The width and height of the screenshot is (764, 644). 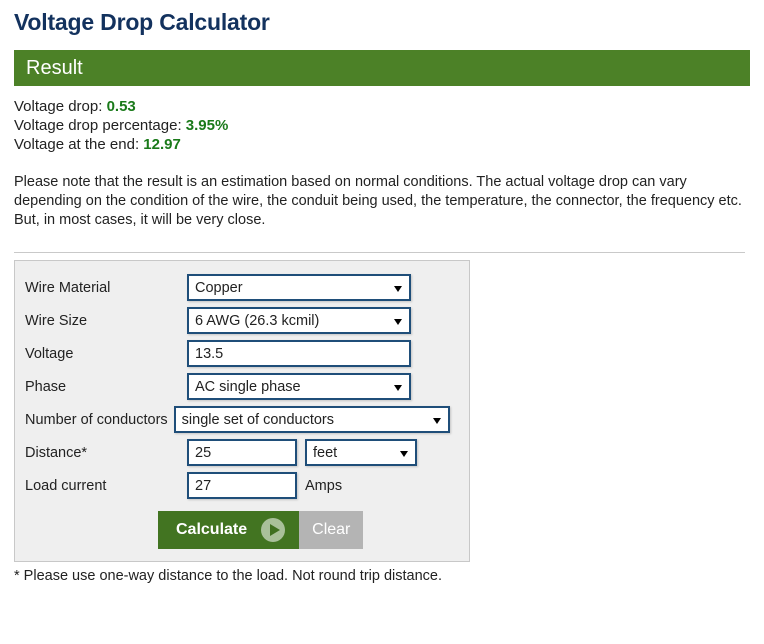 I want to click on result-line-voltage-drop-percentage: Voltage drop percentage: 3.95%, so click(x=382, y=125).